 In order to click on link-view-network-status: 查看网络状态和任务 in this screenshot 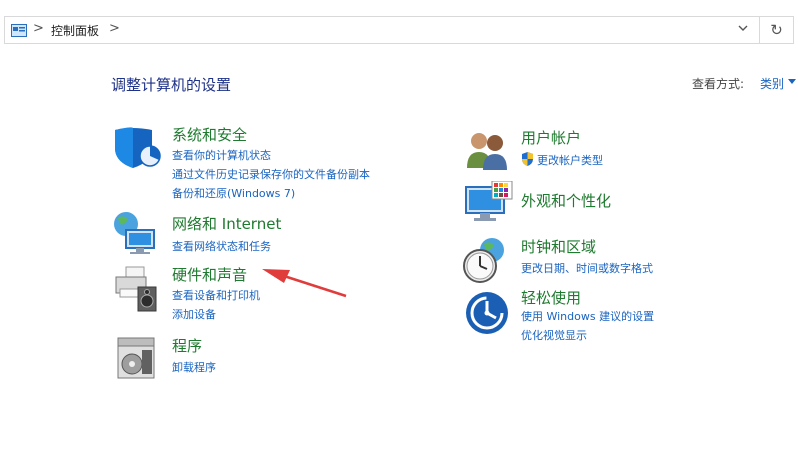, I will do `click(221, 246)`.